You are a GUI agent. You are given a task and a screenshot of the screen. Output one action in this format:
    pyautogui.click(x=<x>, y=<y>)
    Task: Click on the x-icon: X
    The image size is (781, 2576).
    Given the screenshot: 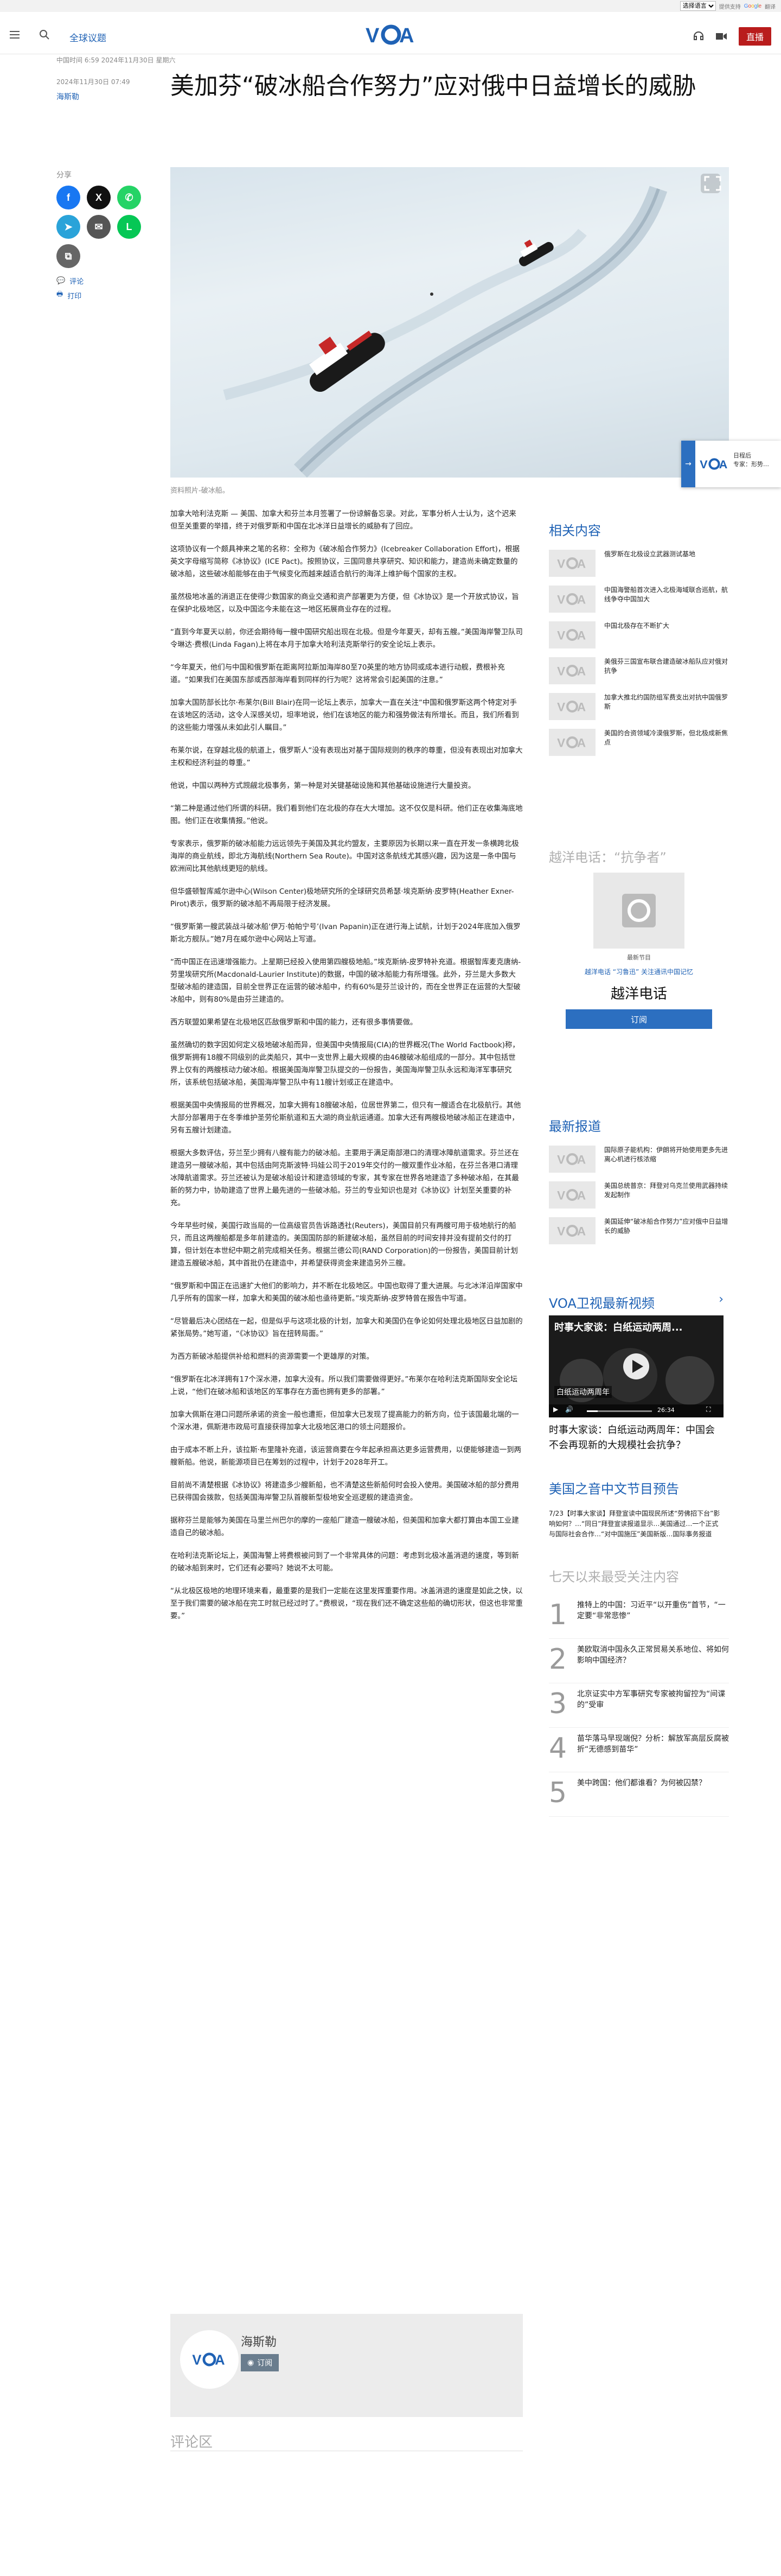 What is the action you would take?
    pyautogui.click(x=99, y=197)
    